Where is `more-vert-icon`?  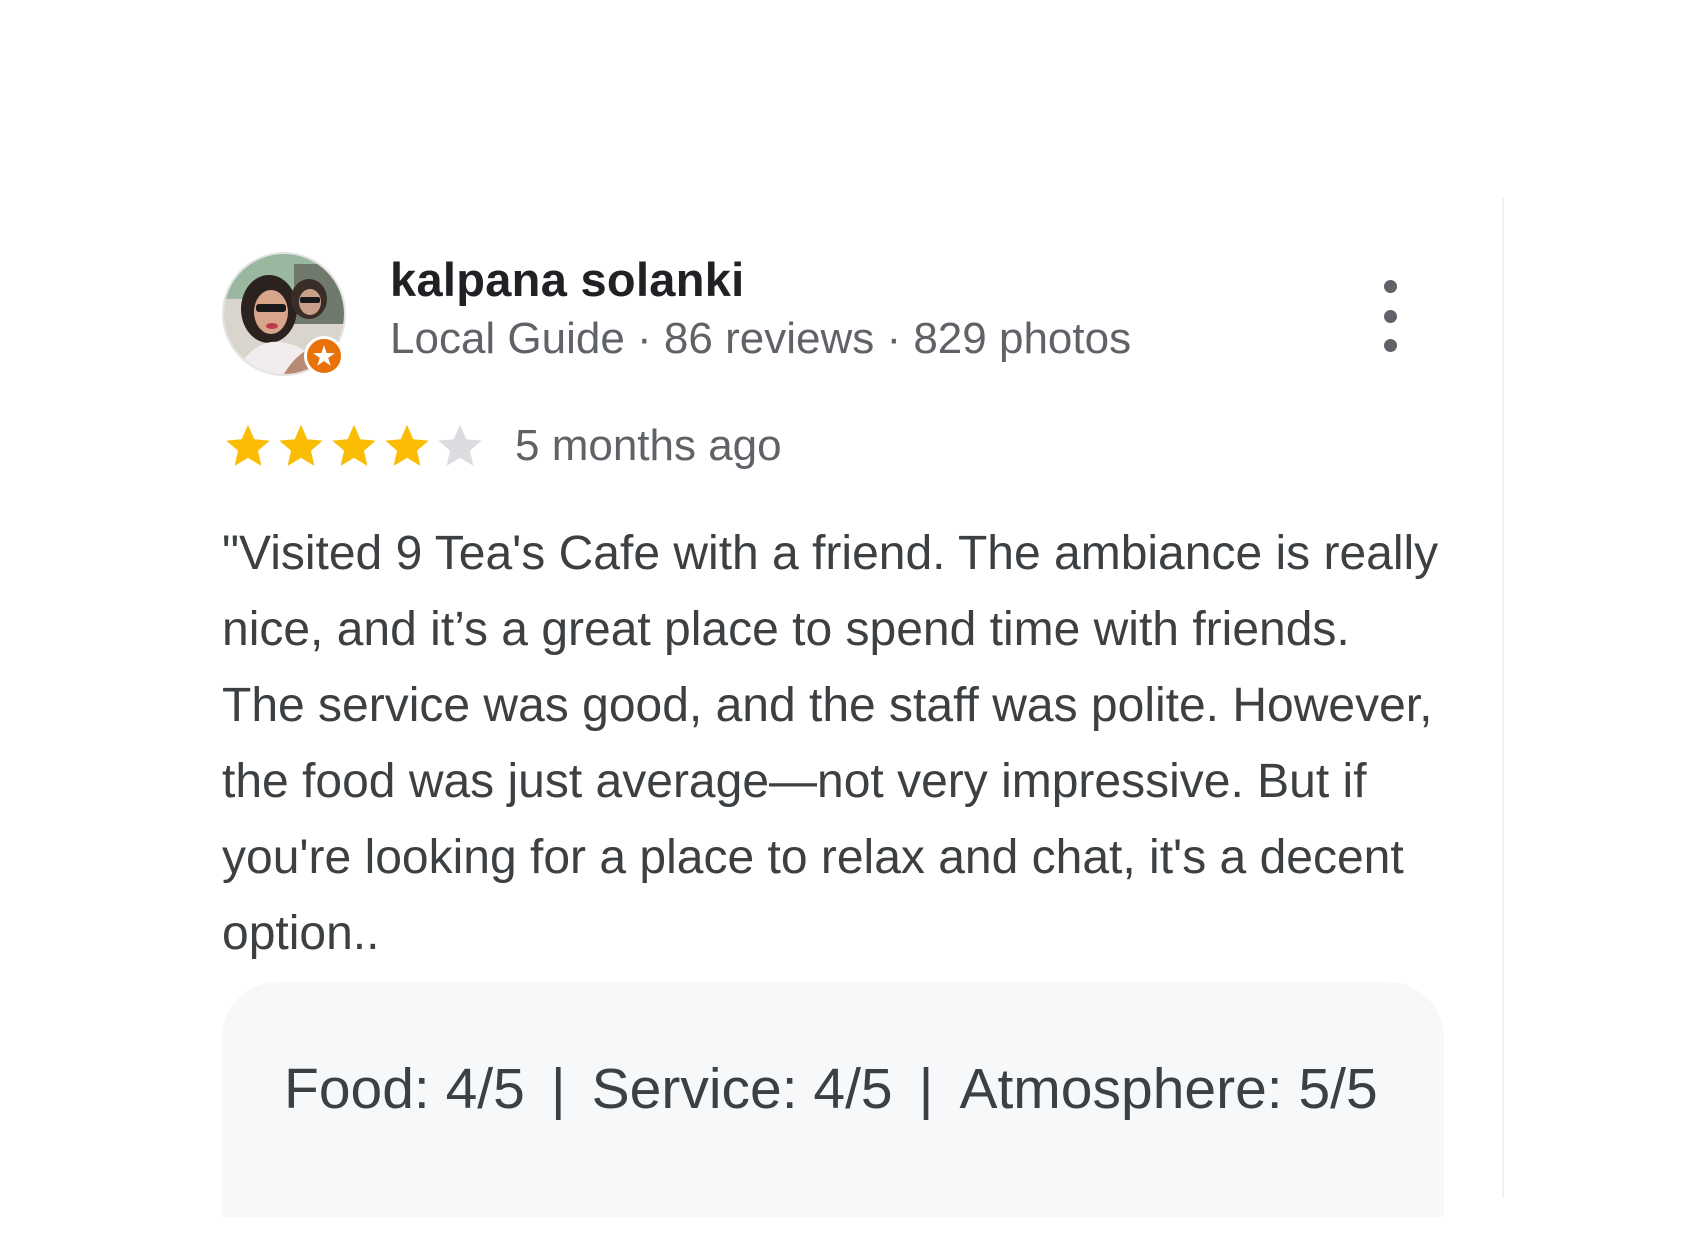
more-vert-icon is located at coordinates (1390, 286).